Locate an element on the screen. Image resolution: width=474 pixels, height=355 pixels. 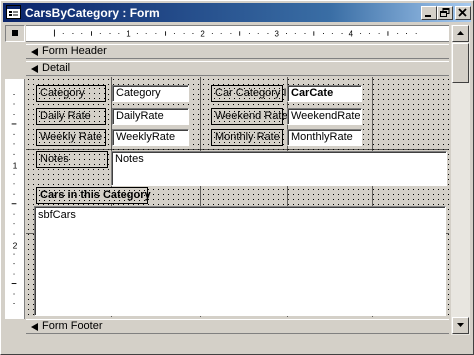
horizontal-scroll-area is located at coordinates (228, 343).